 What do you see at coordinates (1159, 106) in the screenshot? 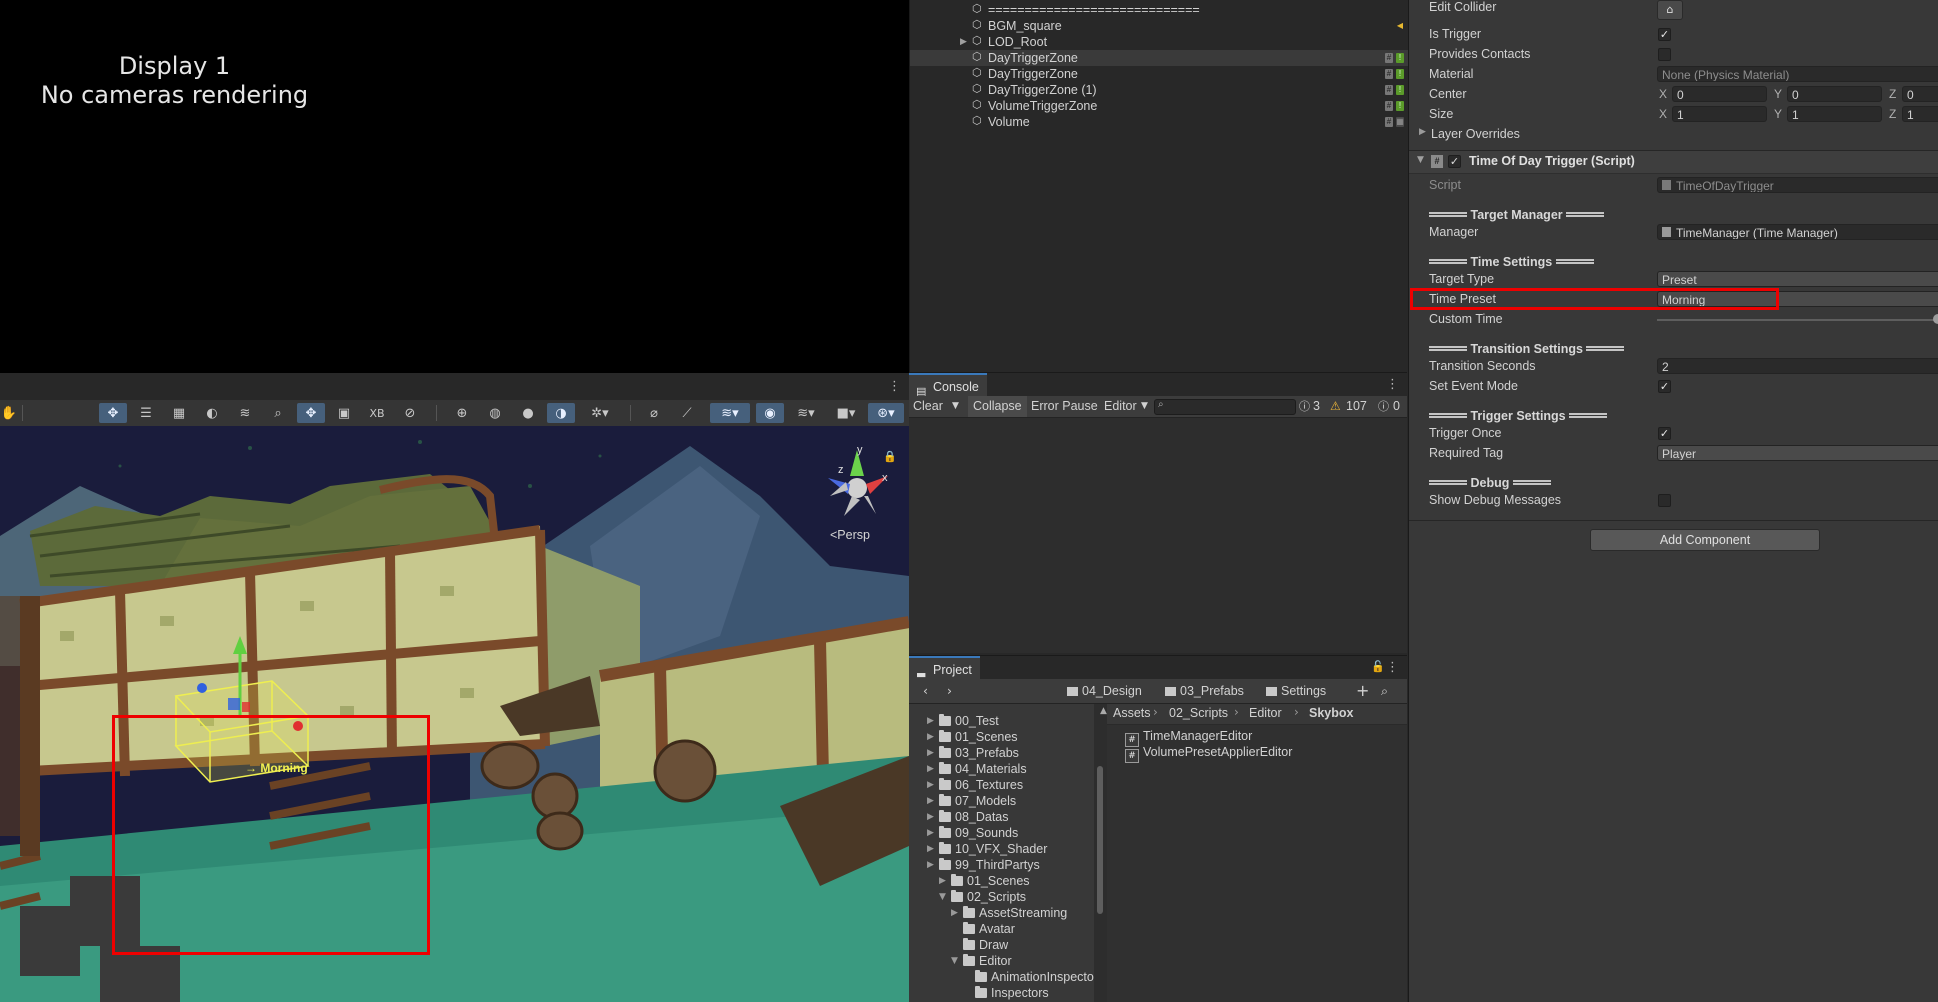
I see `hierarchy-row: ⬡ VolumeTriggerZone # !` at bounding box center [1159, 106].